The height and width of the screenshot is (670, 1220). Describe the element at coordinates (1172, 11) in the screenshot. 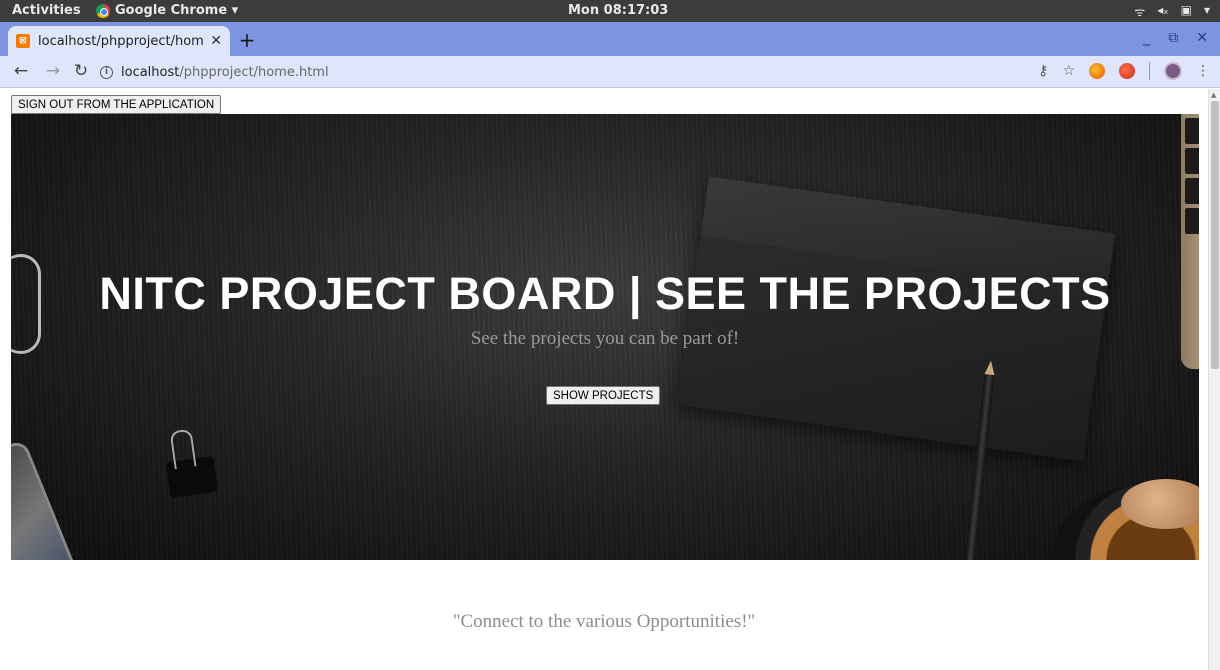

I see `system-tray: ᯤ ◂ₓ ▣ ▾` at that location.